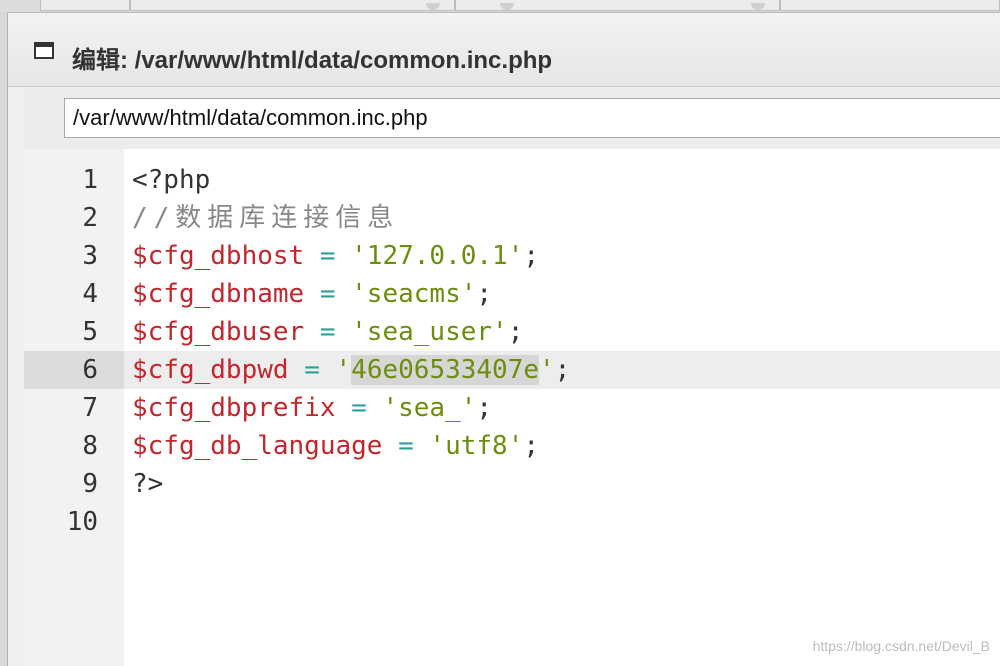 This screenshot has width=1000, height=666. I want to click on file-path-input, so click(532, 118).